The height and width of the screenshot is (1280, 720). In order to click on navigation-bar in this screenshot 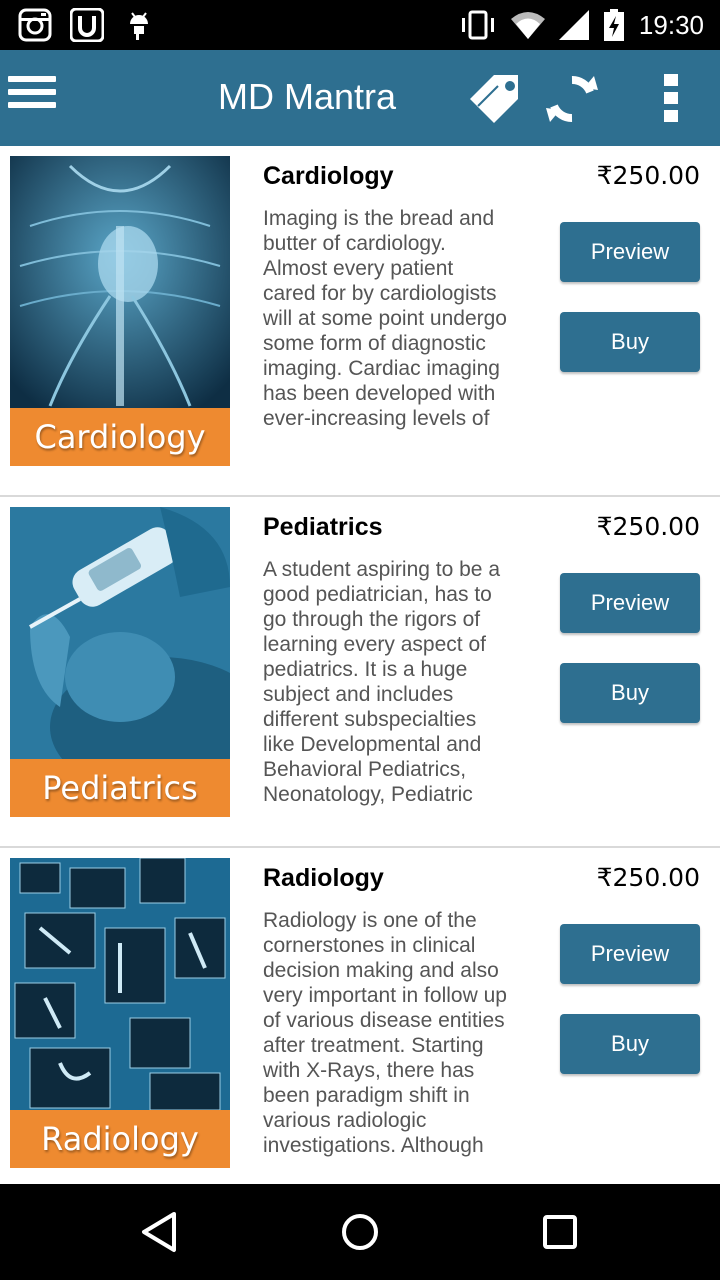, I will do `click(360, 1232)`.